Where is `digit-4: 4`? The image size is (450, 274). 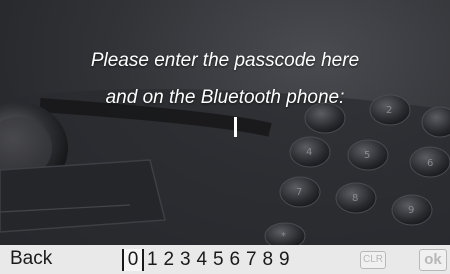 digit-4: 4 is located at coordinates (202, 260).